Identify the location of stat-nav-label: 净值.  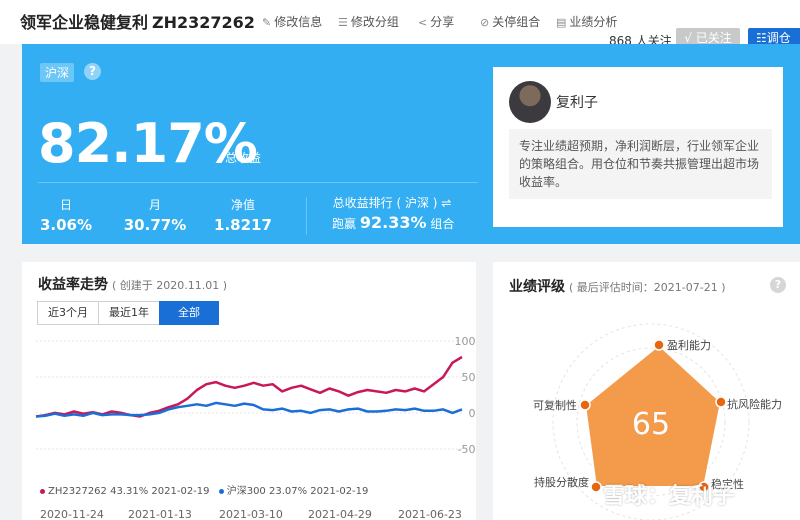
(242, 205).